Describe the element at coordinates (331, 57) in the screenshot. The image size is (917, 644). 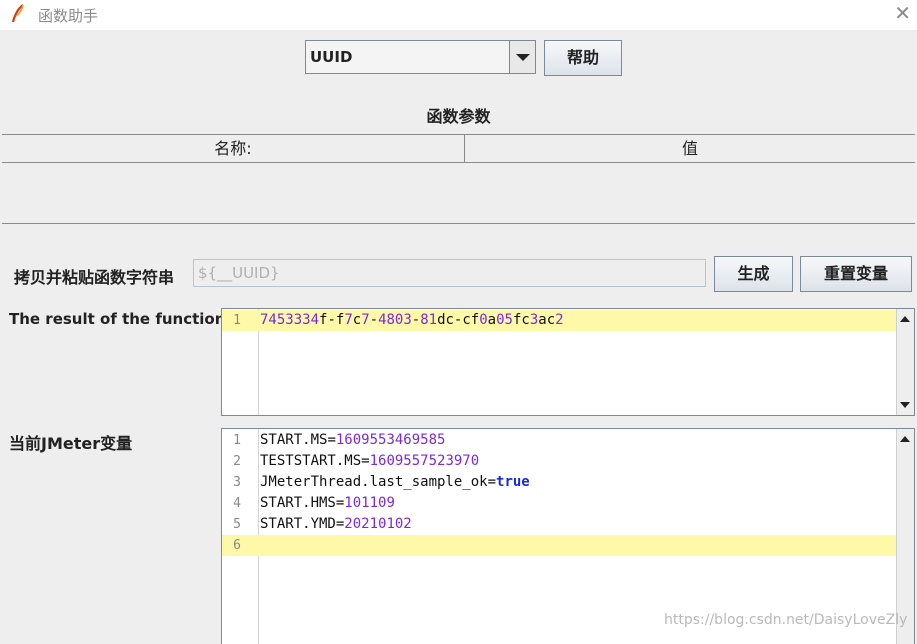
I see `function-select-value: UUID` at that location.